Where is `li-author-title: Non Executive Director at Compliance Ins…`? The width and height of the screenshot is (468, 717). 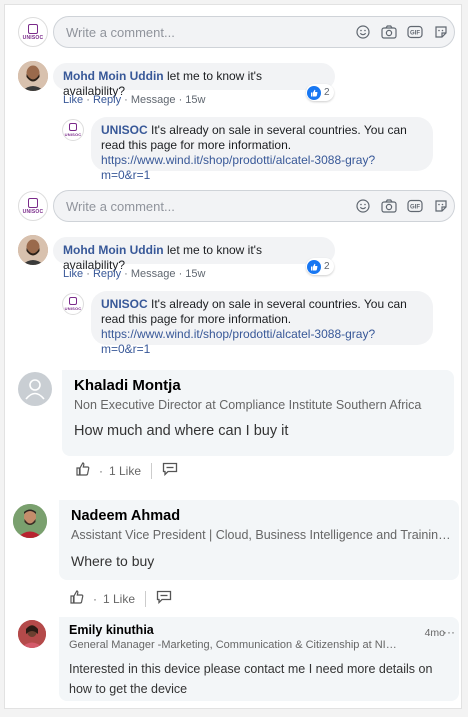
li-author-title: Non Executive Director at Compliance Ins… is located at coordinates (248, 405).